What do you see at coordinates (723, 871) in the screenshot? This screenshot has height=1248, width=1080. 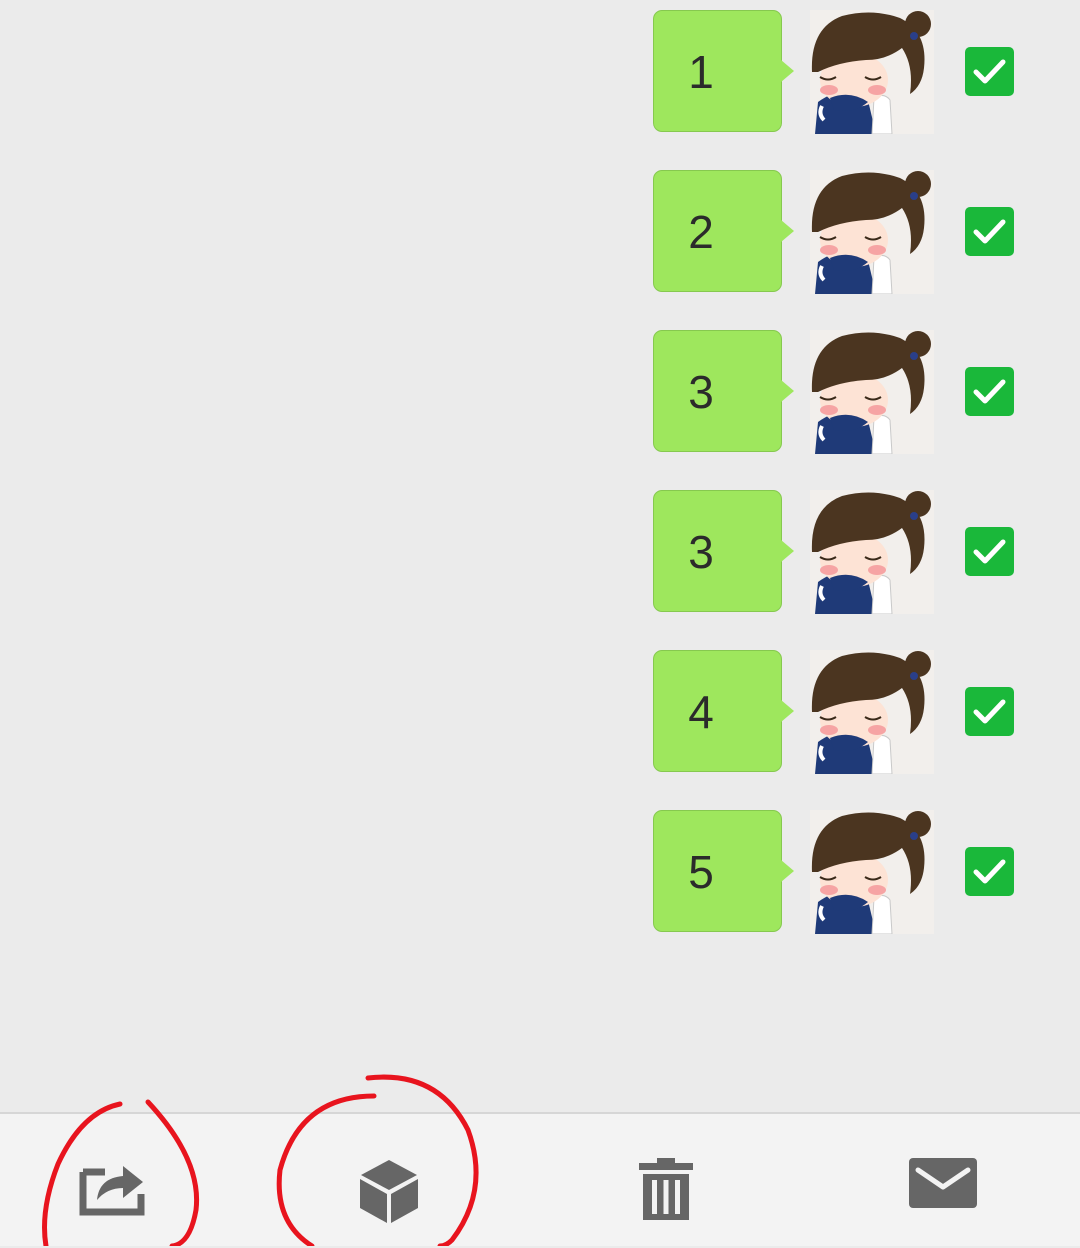 I see `message-bubble: 5` at bounding box center [723, 871].